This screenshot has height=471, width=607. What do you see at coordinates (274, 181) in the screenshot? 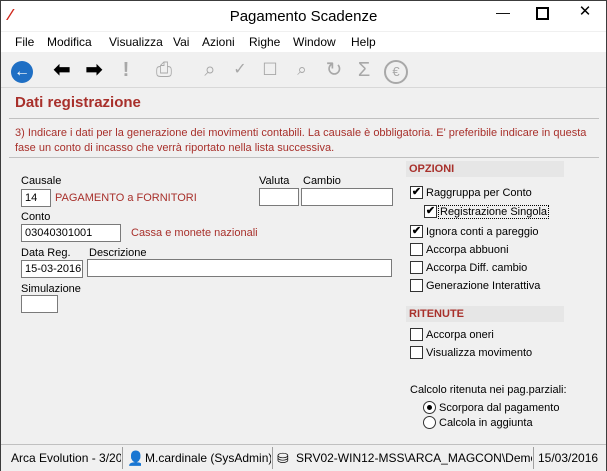
I see `valuta-label: Valuta` at bounding box center [274, 181].